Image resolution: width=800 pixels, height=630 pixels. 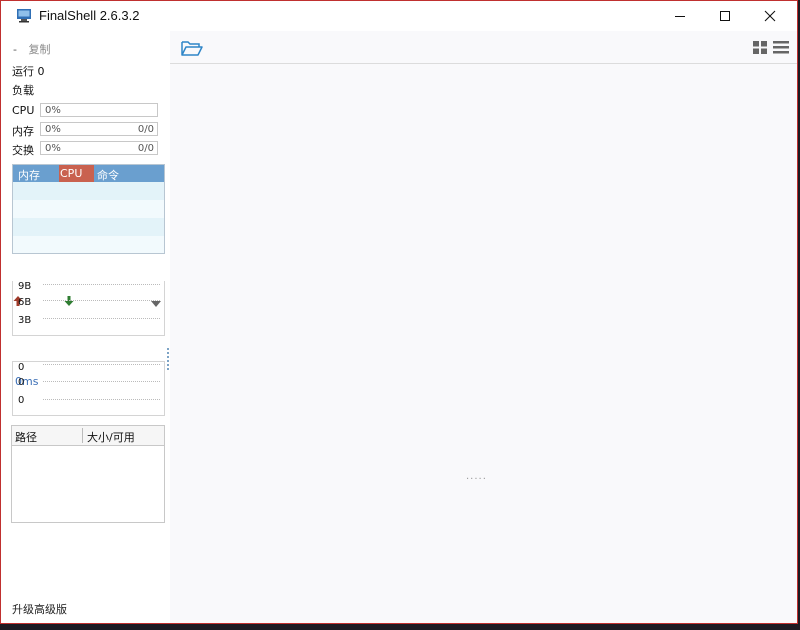 What do you see at coordinates (99, 129) in the screenshot?
I see `memory-bar: 0% 0/0` at bounding box center [99, 129].